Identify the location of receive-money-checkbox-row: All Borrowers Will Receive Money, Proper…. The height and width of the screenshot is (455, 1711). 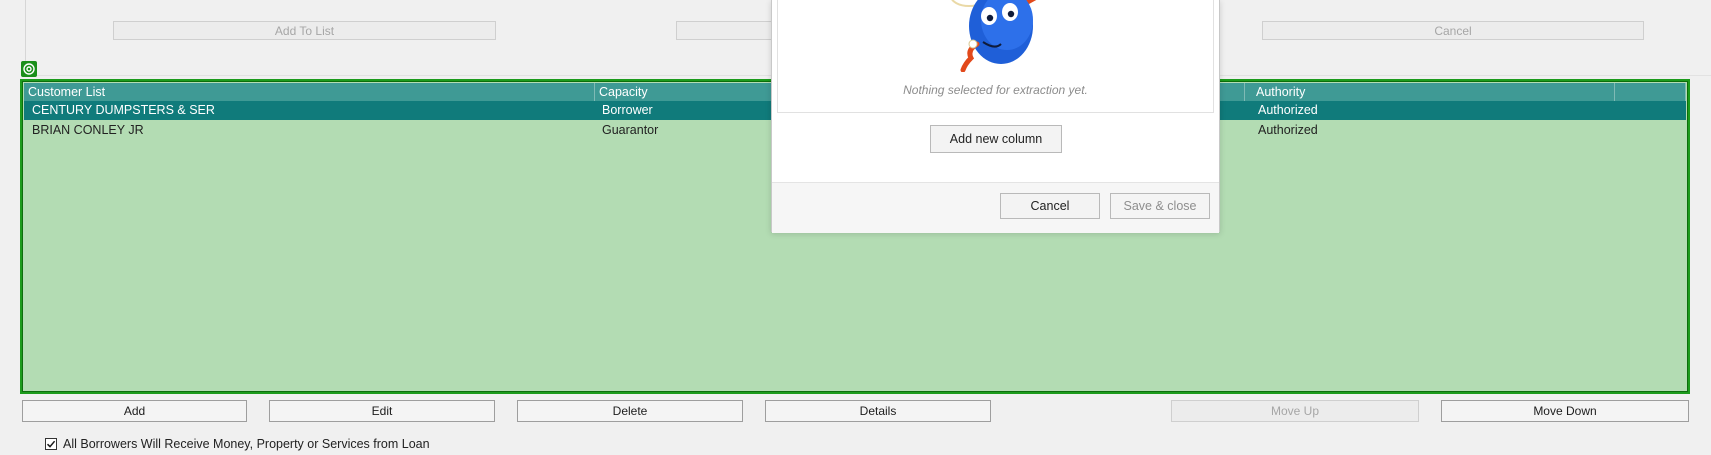
(237, 444).